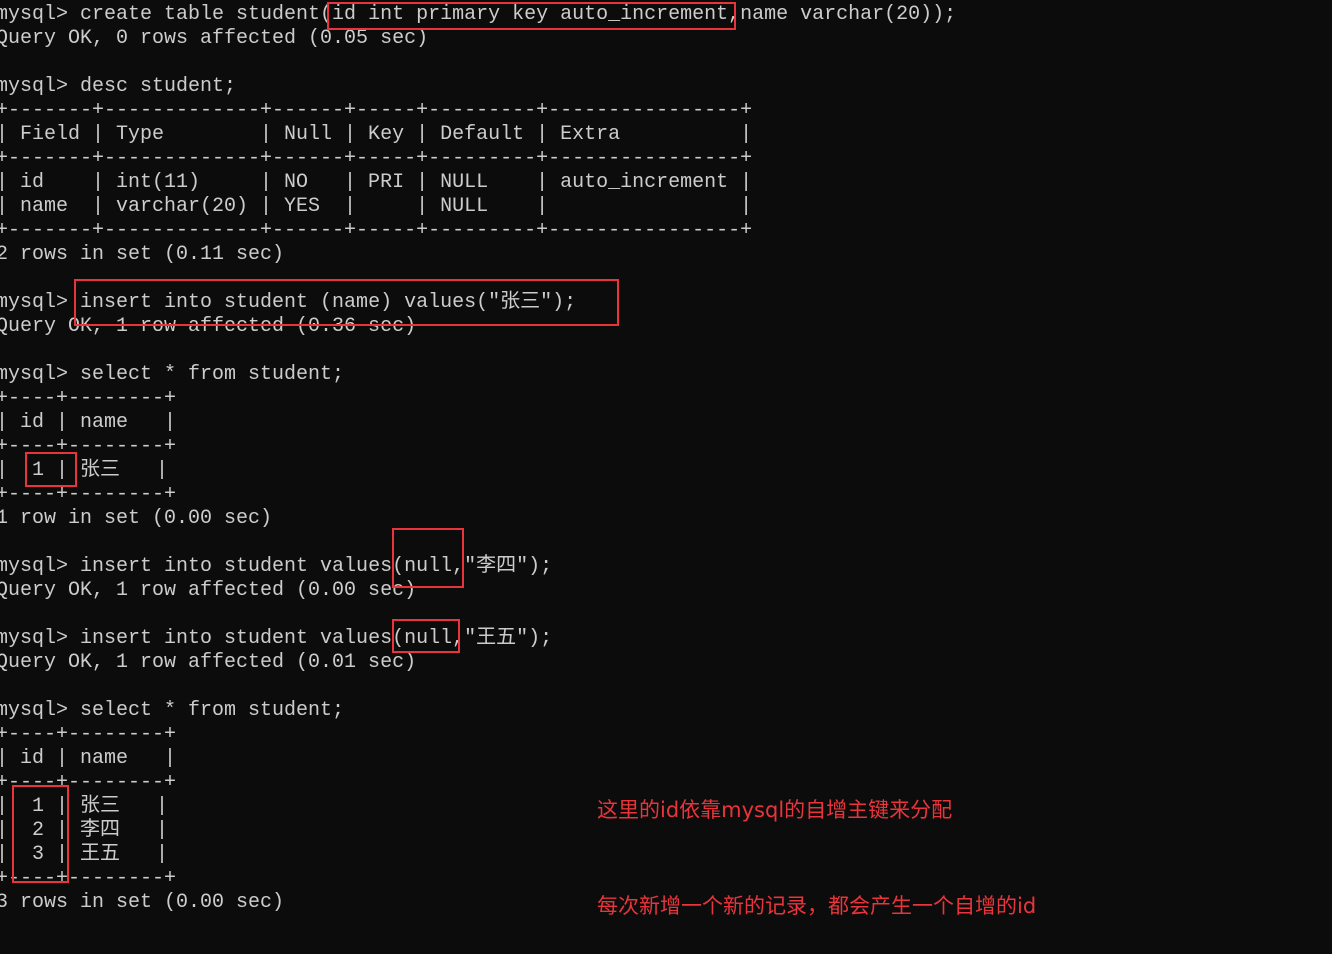 This screenshot has width=1332, height=954. I want to click on terminal-line-text: Query OK, 1 row affected (0.01 sec), so click(208, 662).